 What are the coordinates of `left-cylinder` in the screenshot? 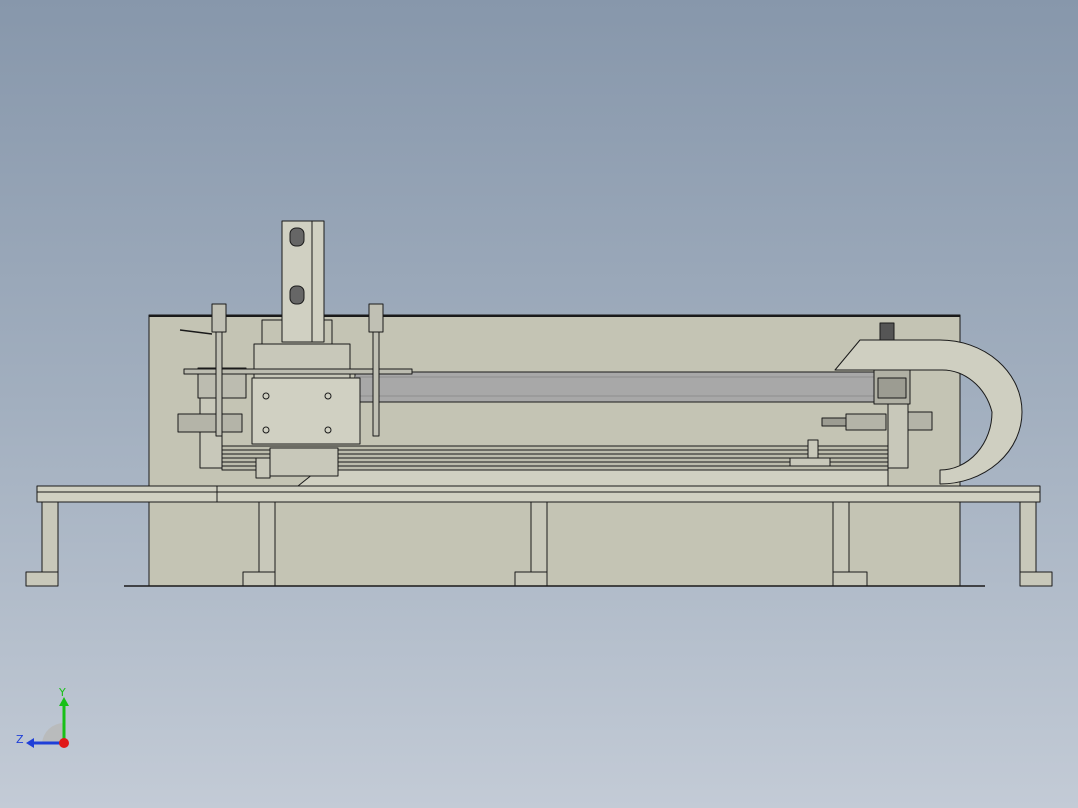 It's located at (210, 423).